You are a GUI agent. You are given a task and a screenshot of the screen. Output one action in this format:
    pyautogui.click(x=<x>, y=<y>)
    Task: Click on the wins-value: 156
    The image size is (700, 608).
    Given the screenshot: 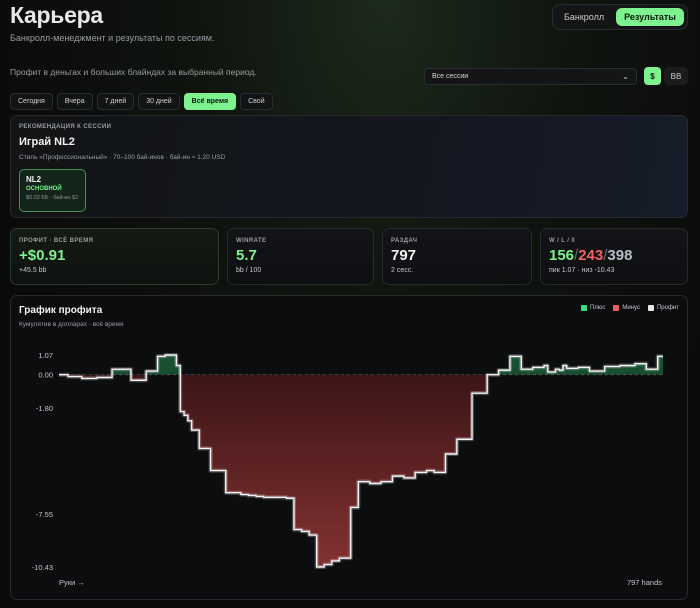 What is the action you would take?
    pyautogui.click(x=562, y=255)
    